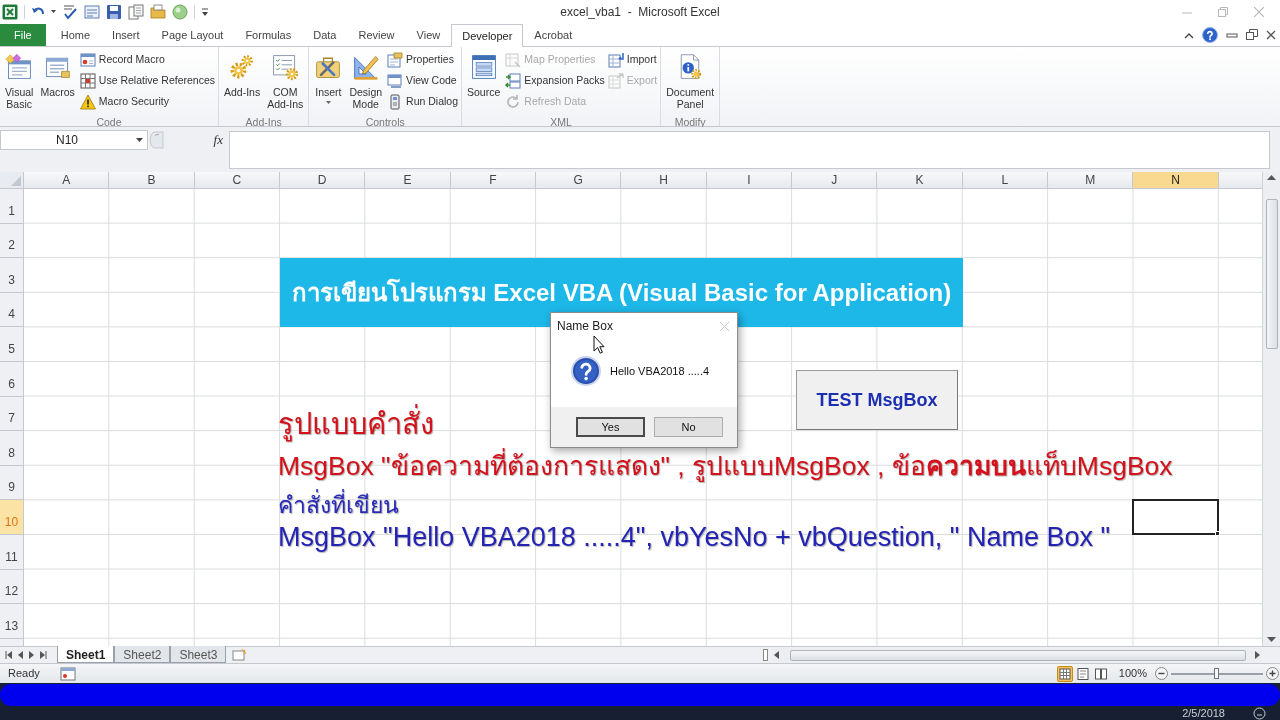 Image resolution: width=1280 pixels, height=720 pixels. Describe the element at coordinates (142, 654) in the screenshot. I see `sheet-tab: Sheet2` at that location.